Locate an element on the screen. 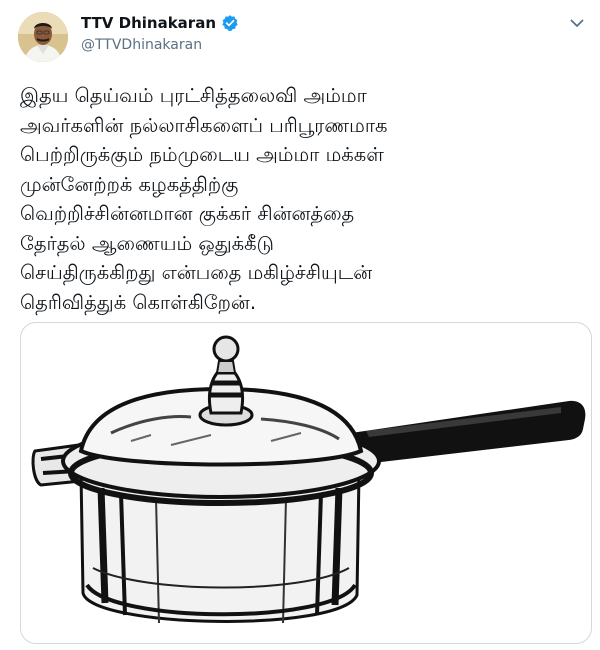 The width and height of the screenshot is (600, 650). tweet-text-line: பெற்றிருக்கும் நம்முடைய அம்மா மக்கள் is located at coordinates (202, 154).